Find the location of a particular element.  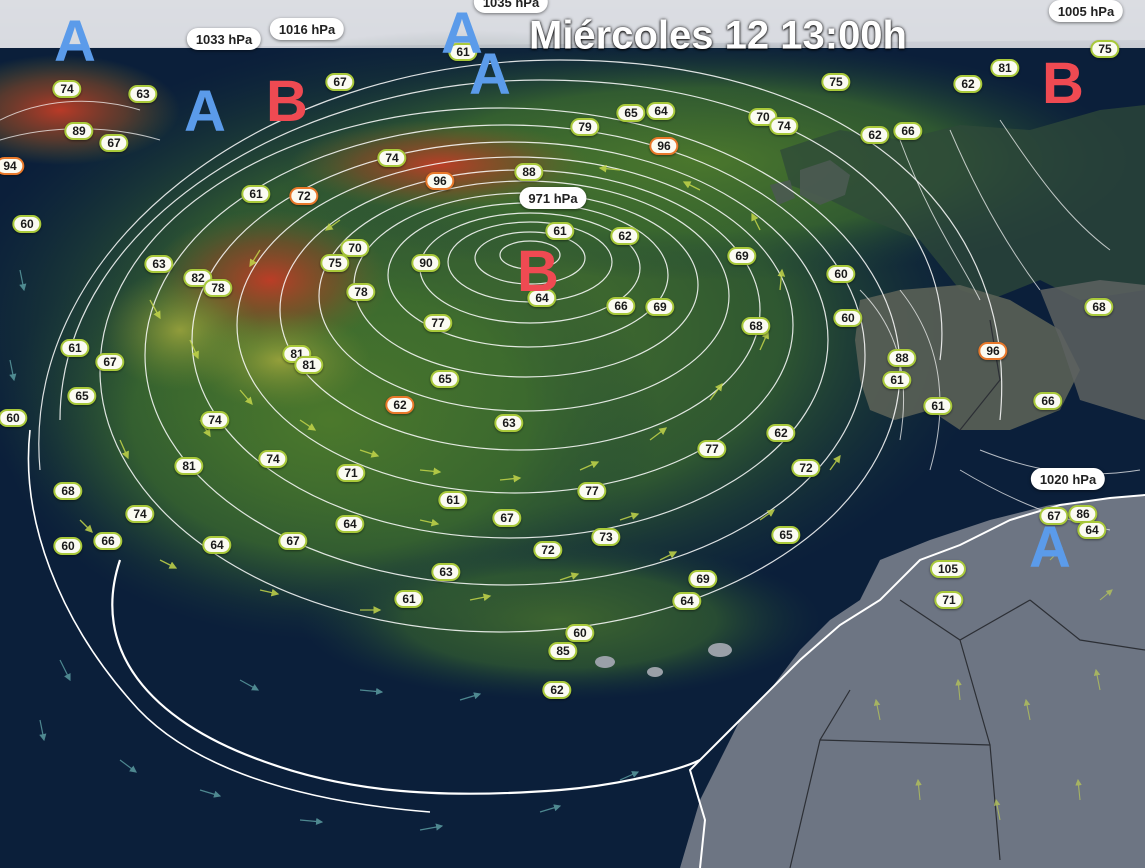

pressure-label: 1005 hPa is located at coordinates (1086, 11).